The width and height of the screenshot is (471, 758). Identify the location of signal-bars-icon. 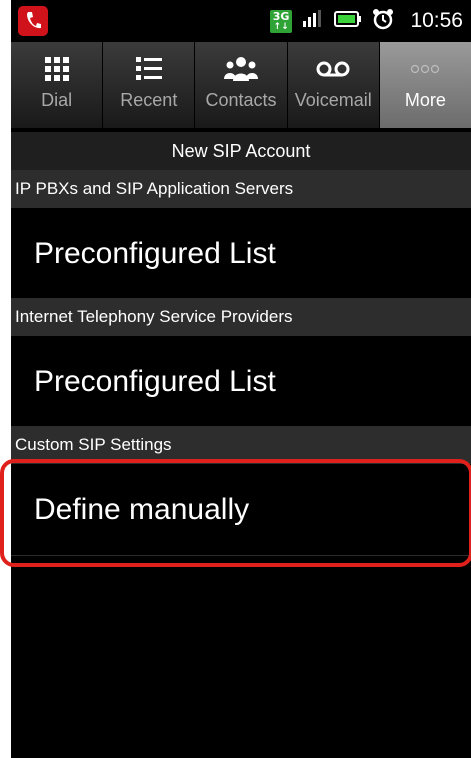
(313, 21).